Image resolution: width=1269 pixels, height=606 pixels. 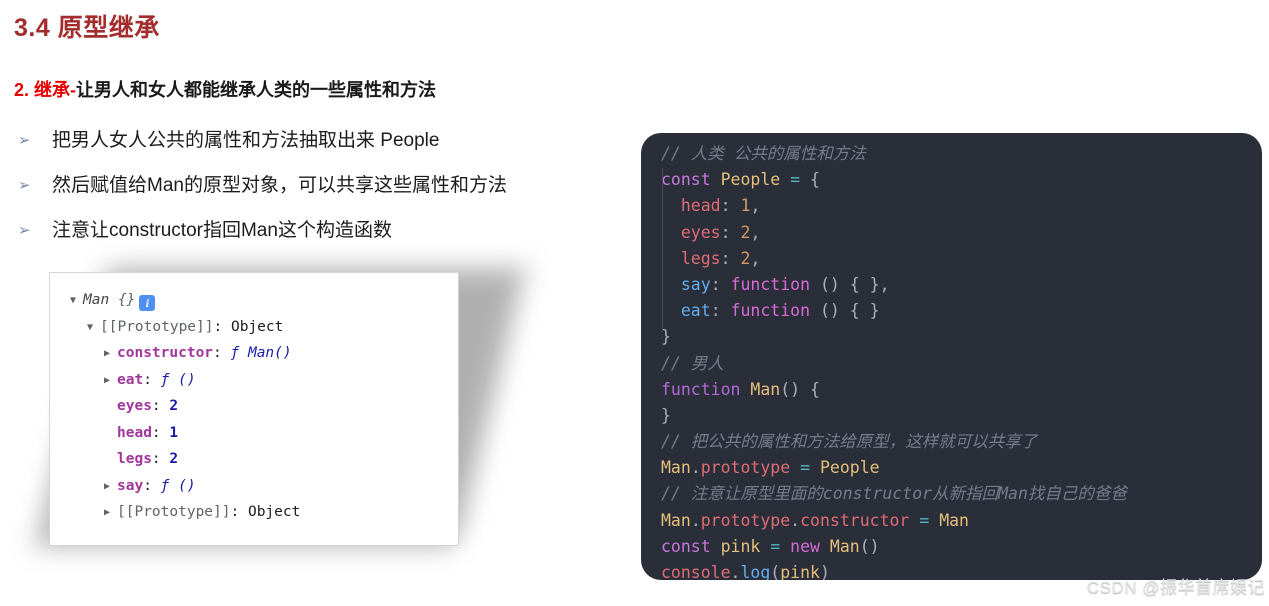 What do you see at coordinates (264, 380) in the screenshot?
I see `console-row-eat: ▶ eat: ƒ ()` at bounding box center [264, 380].